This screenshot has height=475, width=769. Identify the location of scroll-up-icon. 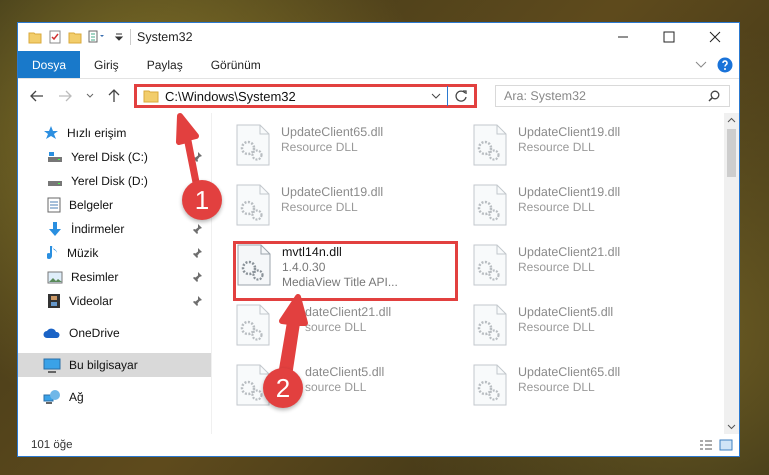
(731, 120).